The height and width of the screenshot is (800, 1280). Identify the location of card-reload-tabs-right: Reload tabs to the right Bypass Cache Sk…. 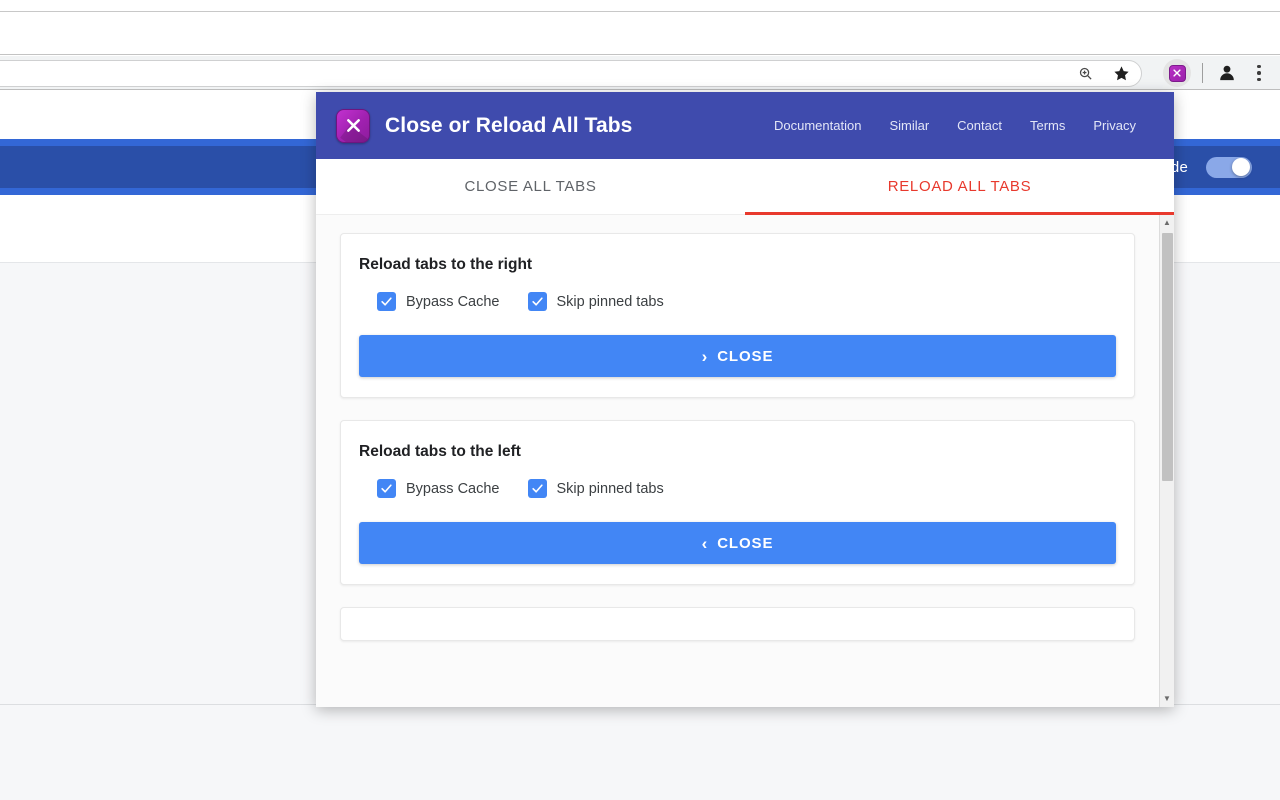
(737, 315).